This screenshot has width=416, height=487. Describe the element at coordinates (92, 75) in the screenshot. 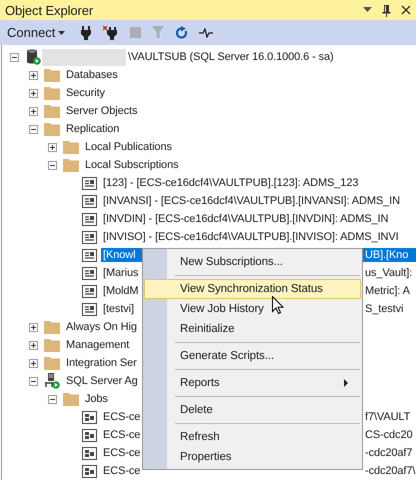

I see `tree-item: Databases` at that location.